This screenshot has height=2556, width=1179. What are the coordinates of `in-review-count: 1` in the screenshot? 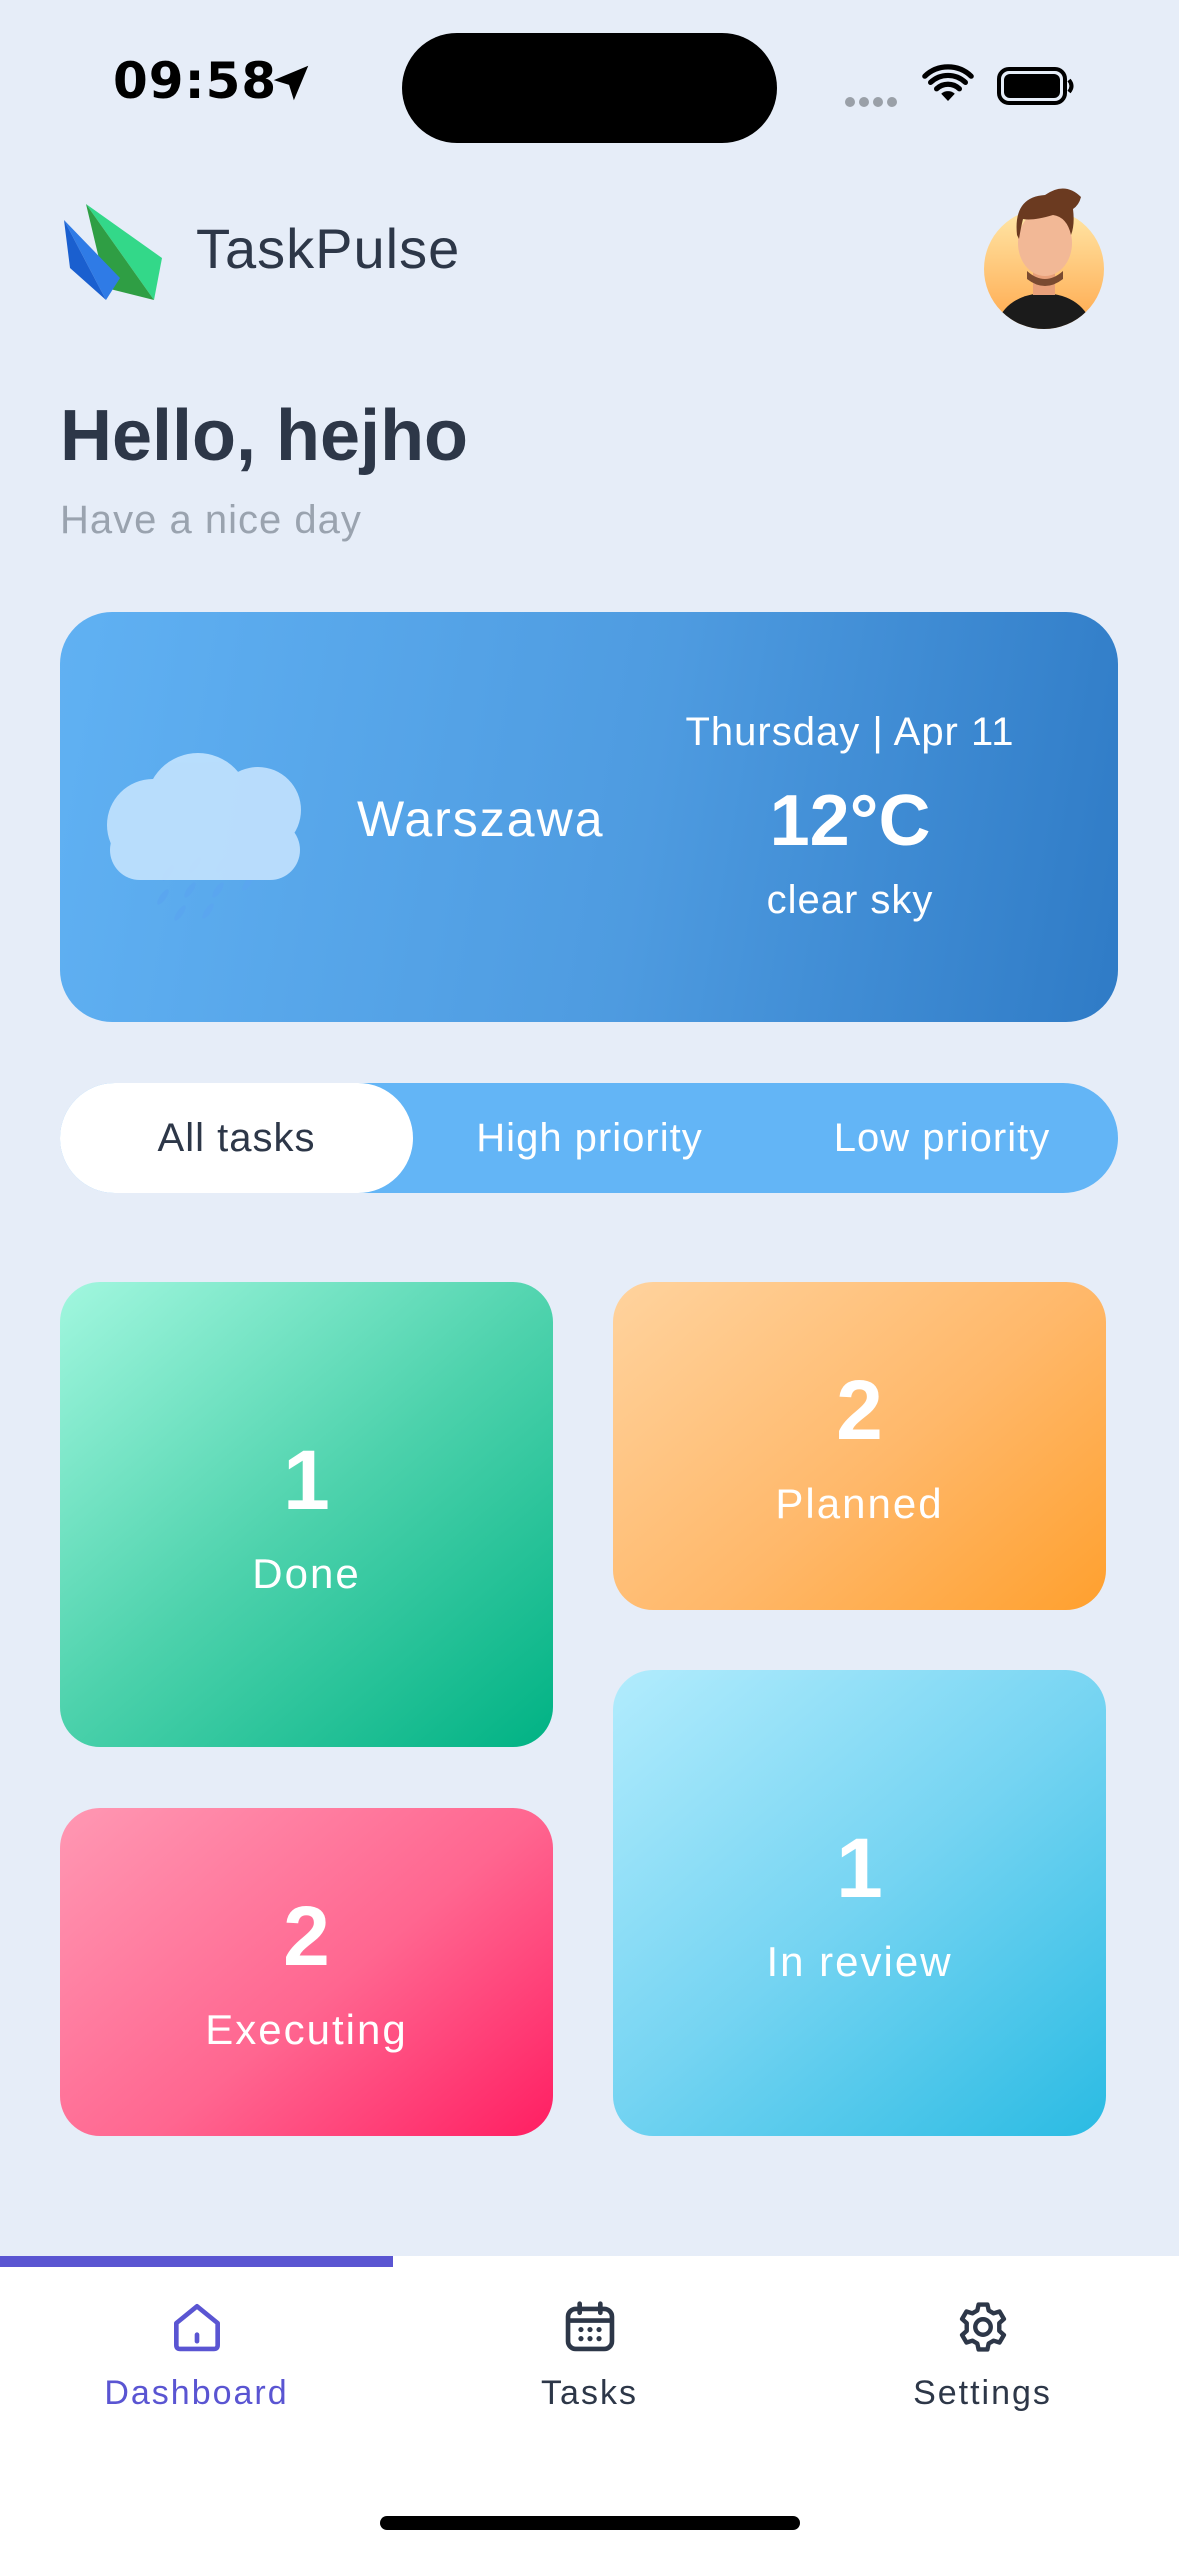 It's located at (859, 1868).